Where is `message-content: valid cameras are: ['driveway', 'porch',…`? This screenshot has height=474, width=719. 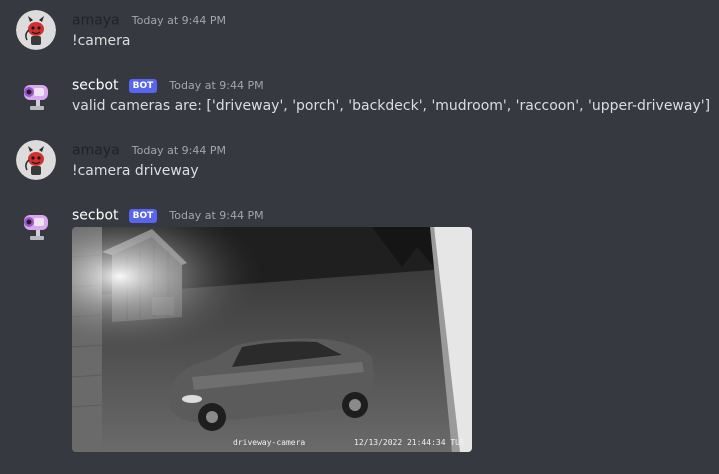
message-content: valid cameras are: ['driveway', 'porch',… is located at coordinates (391, 106).